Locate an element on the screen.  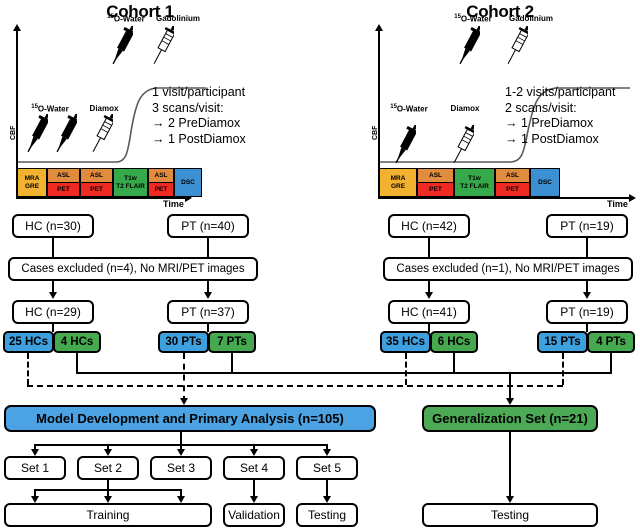
cohort-2-gadolinium-label: Gadolinium is located at coordinates (531, 18).